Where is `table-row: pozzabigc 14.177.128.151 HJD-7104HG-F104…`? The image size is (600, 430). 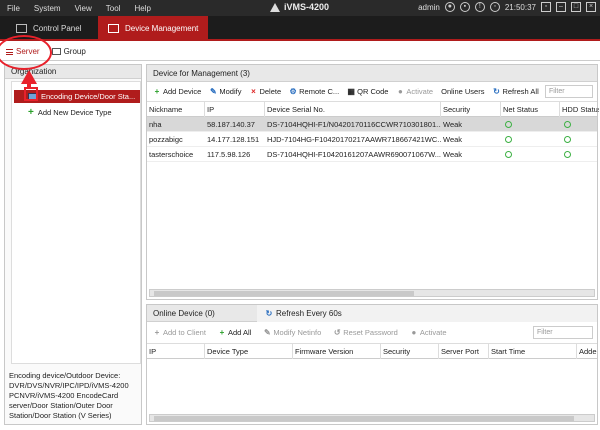 table-row: pozzabigc 14.177.128.151 HJD-7104HG-F104… is located at coordinates (372, 139).